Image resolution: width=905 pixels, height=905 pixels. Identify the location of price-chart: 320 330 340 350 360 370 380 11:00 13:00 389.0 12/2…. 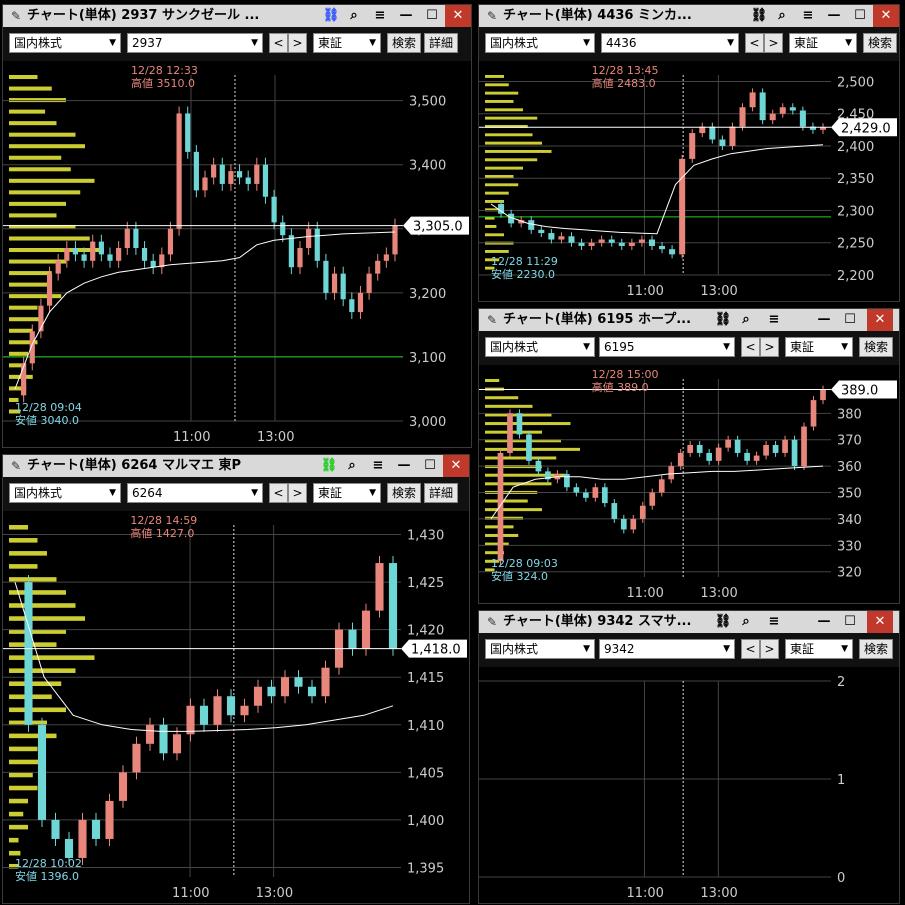
(689, 484).